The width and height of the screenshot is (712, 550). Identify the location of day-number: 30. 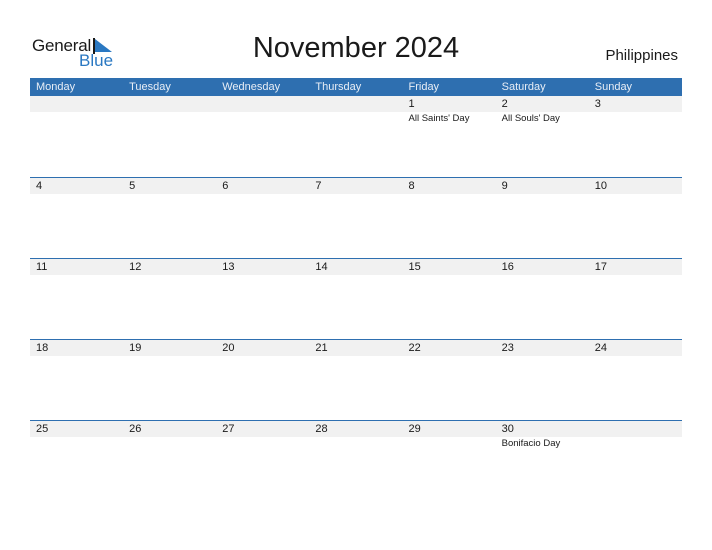
(542, 429).